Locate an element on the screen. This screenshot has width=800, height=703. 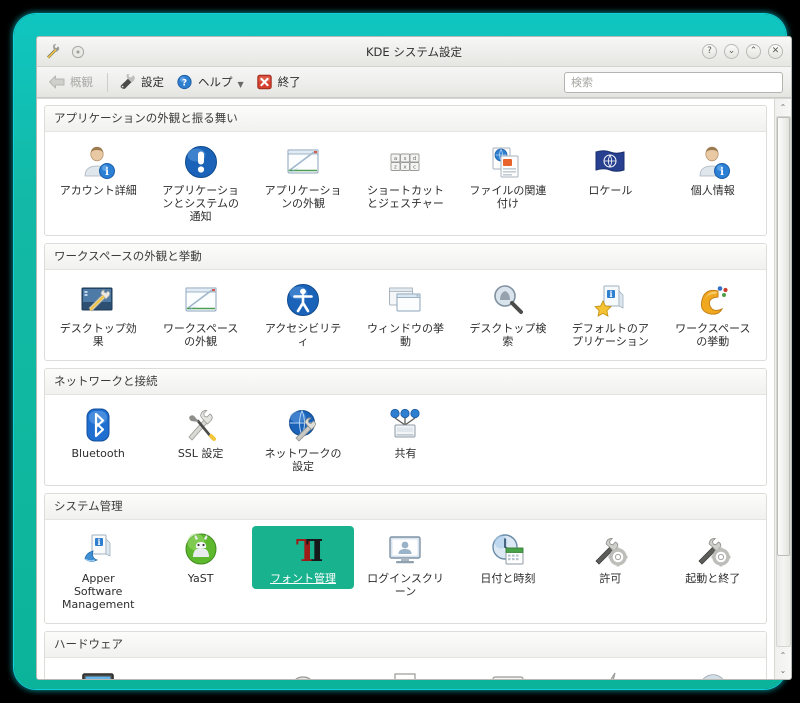
settings-item-power-management is located at coordinates (610, 671).